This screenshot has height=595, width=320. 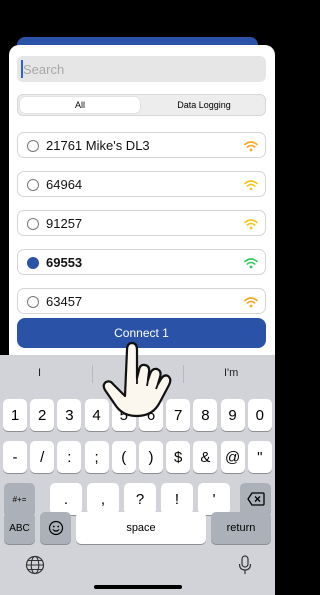 What do you see at coordinates (141, 223) in the screenshot?
I see `device-row: 91257` at bounding box center [141, 223].